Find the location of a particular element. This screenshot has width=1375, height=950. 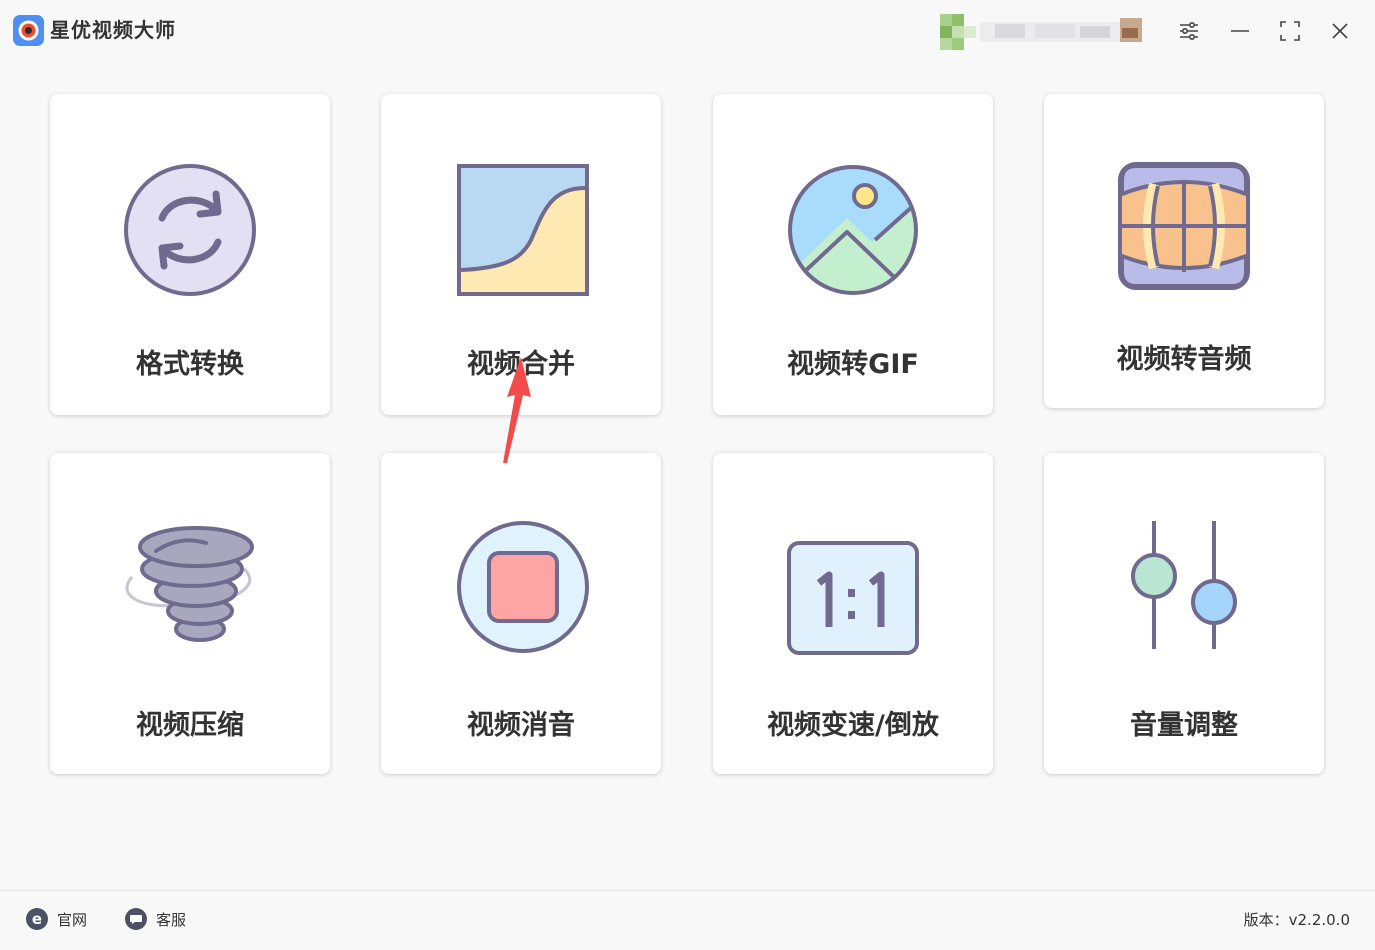

tool-label: 格式转换 is located at coordinates (190, 364).